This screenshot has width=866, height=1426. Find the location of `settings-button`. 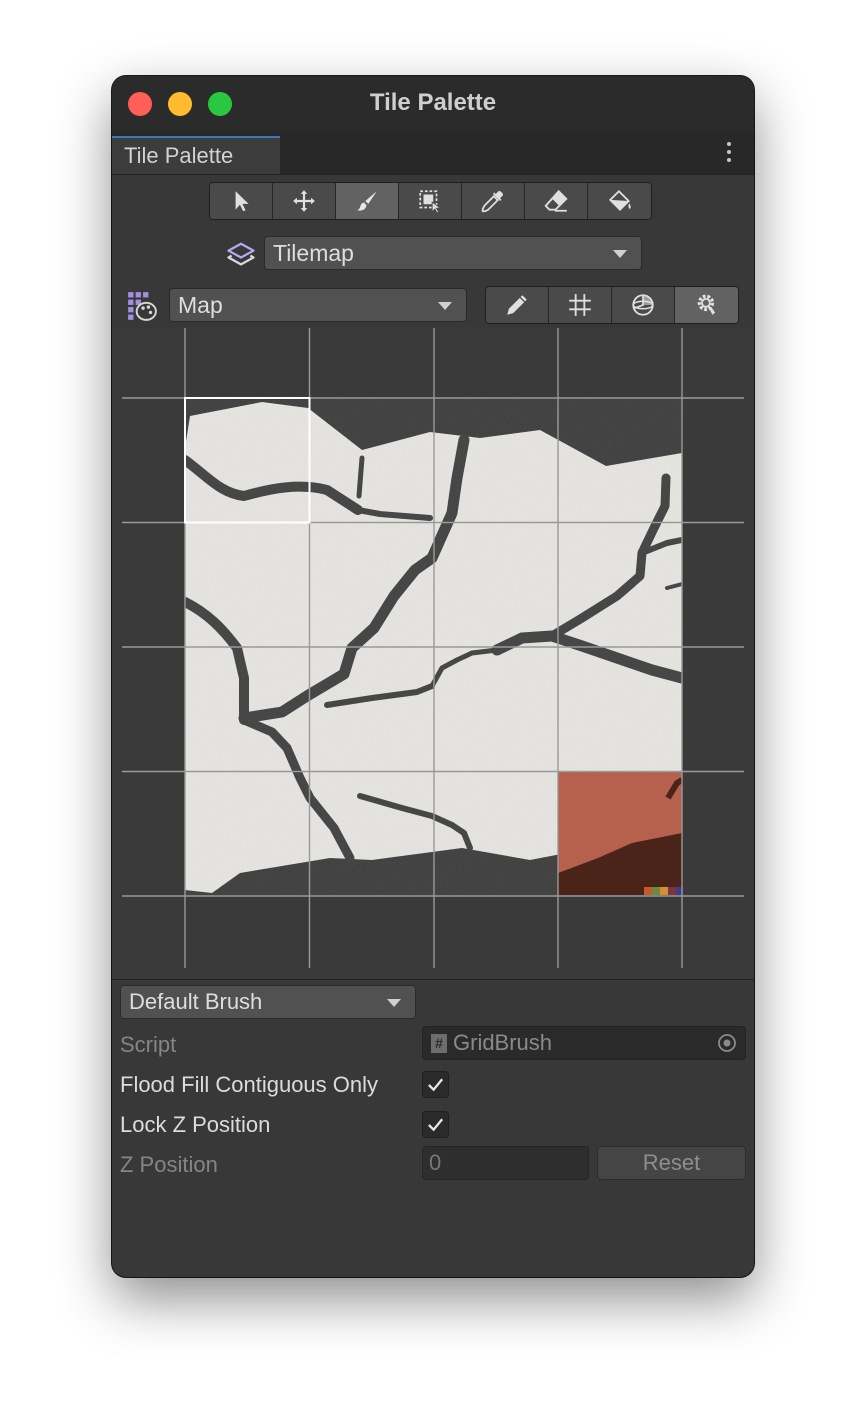

settings-button is located at coordinates (706, 305).